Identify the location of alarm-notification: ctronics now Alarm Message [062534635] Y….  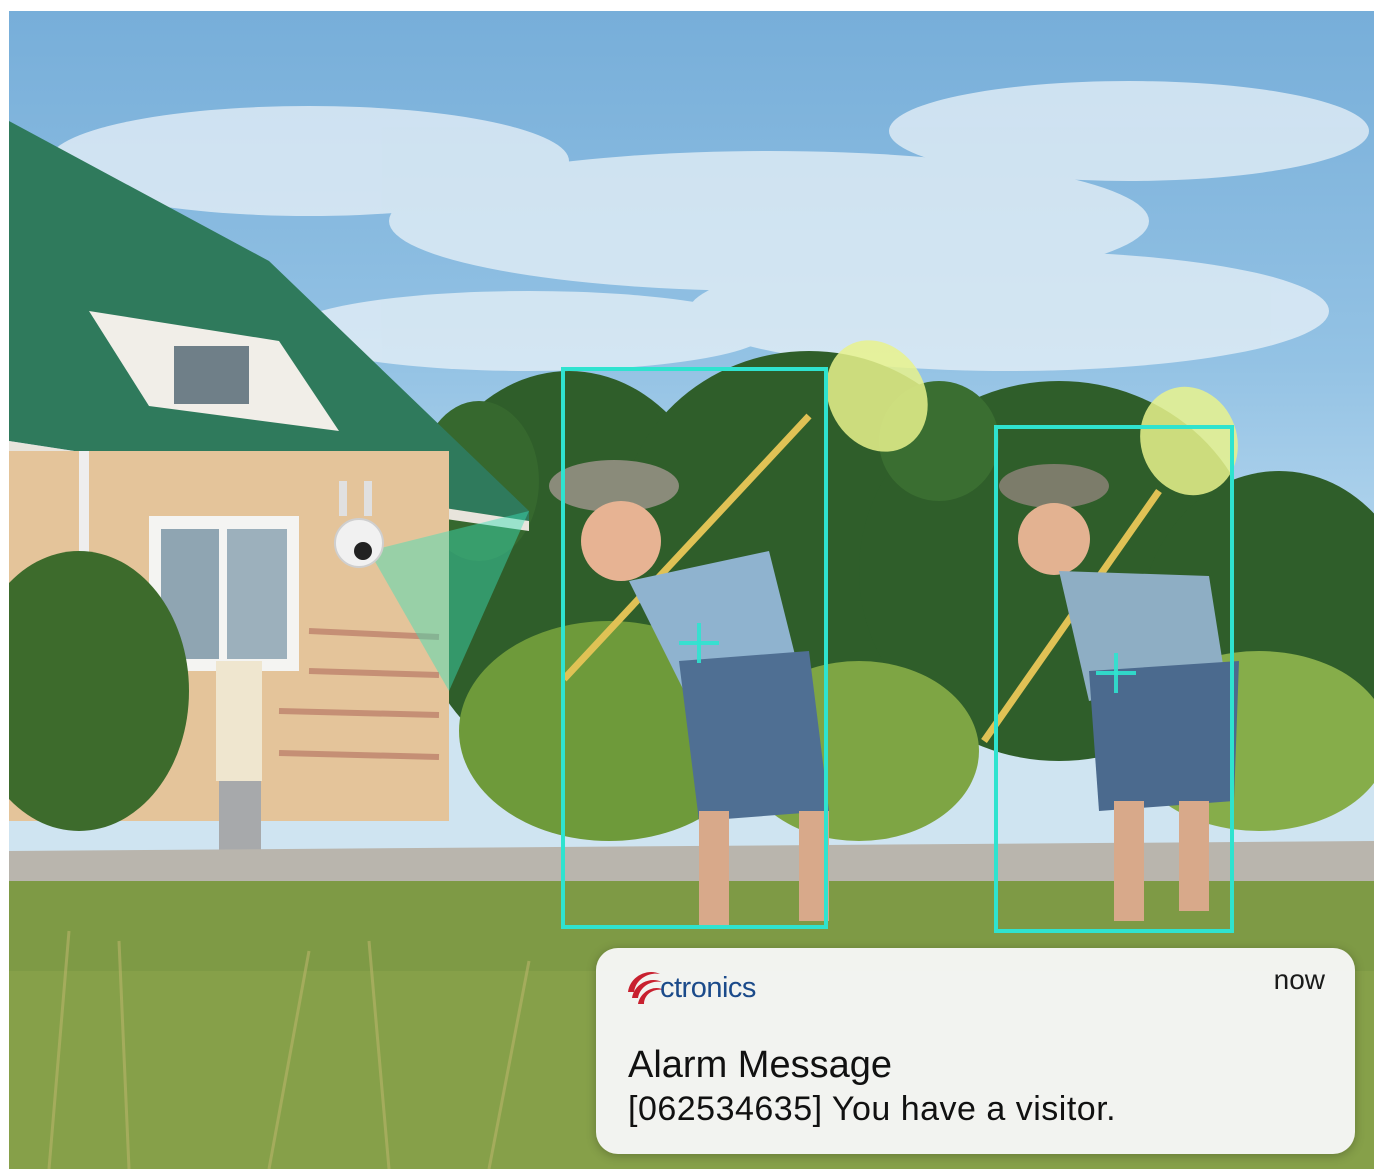
(975, 1051).